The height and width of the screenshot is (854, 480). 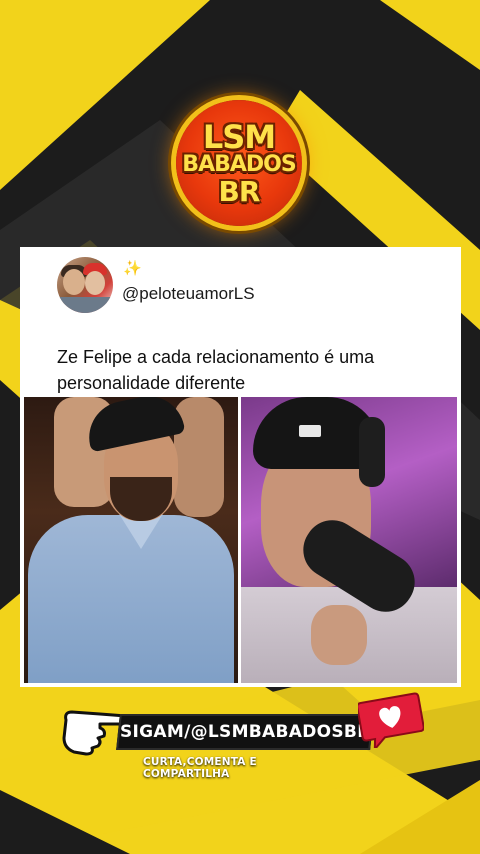 What do you see at coordinates (239, 191) in the screenshot?
I see `logo-line-3: BR` at bounding box center [239, 191].